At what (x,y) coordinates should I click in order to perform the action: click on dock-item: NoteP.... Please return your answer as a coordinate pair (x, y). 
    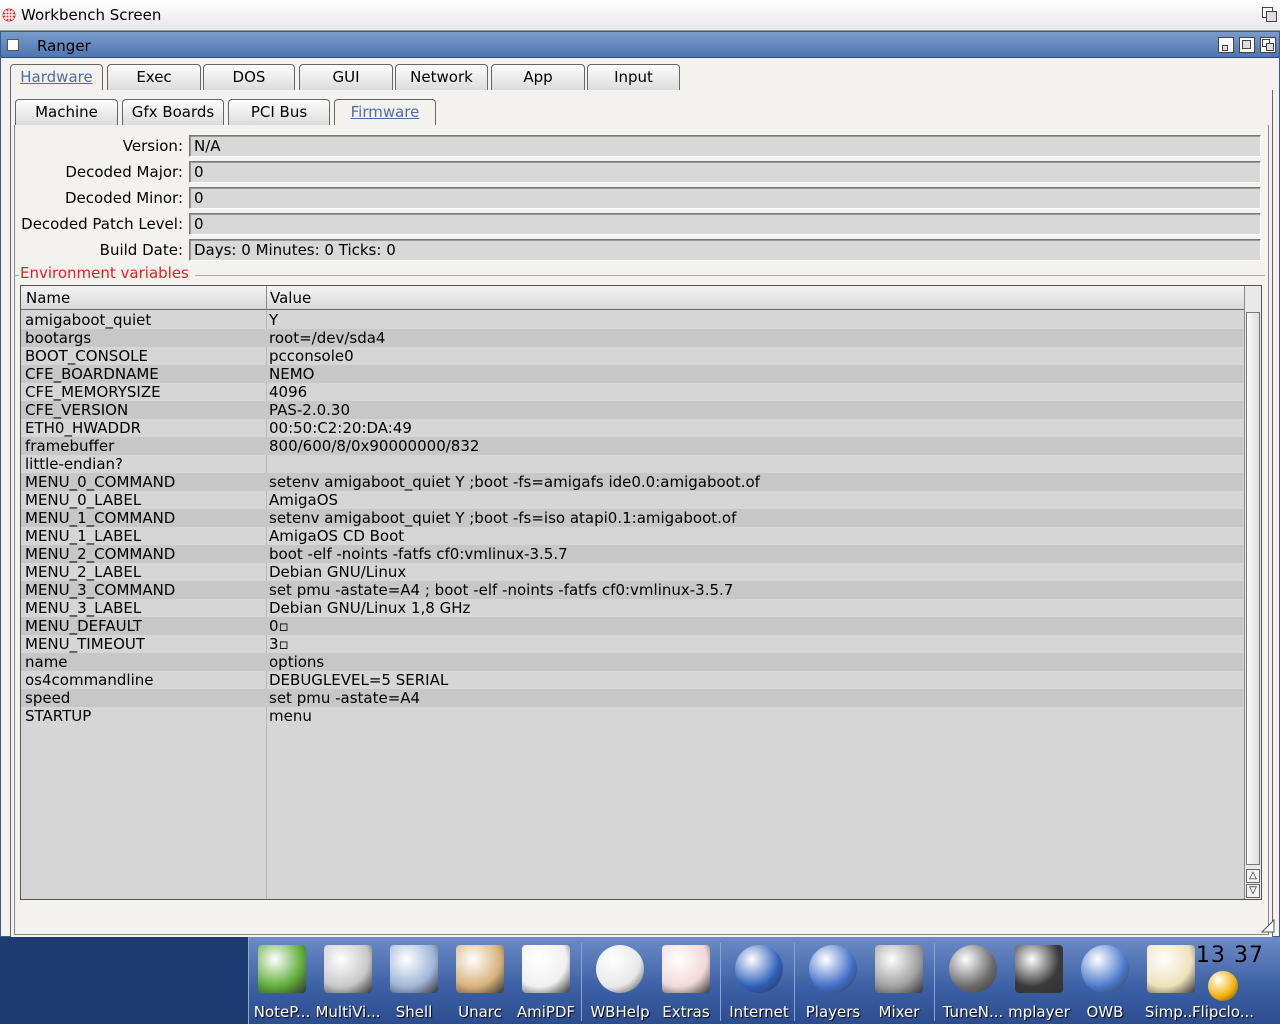
    Looking at the image, I should click on (282, 980).